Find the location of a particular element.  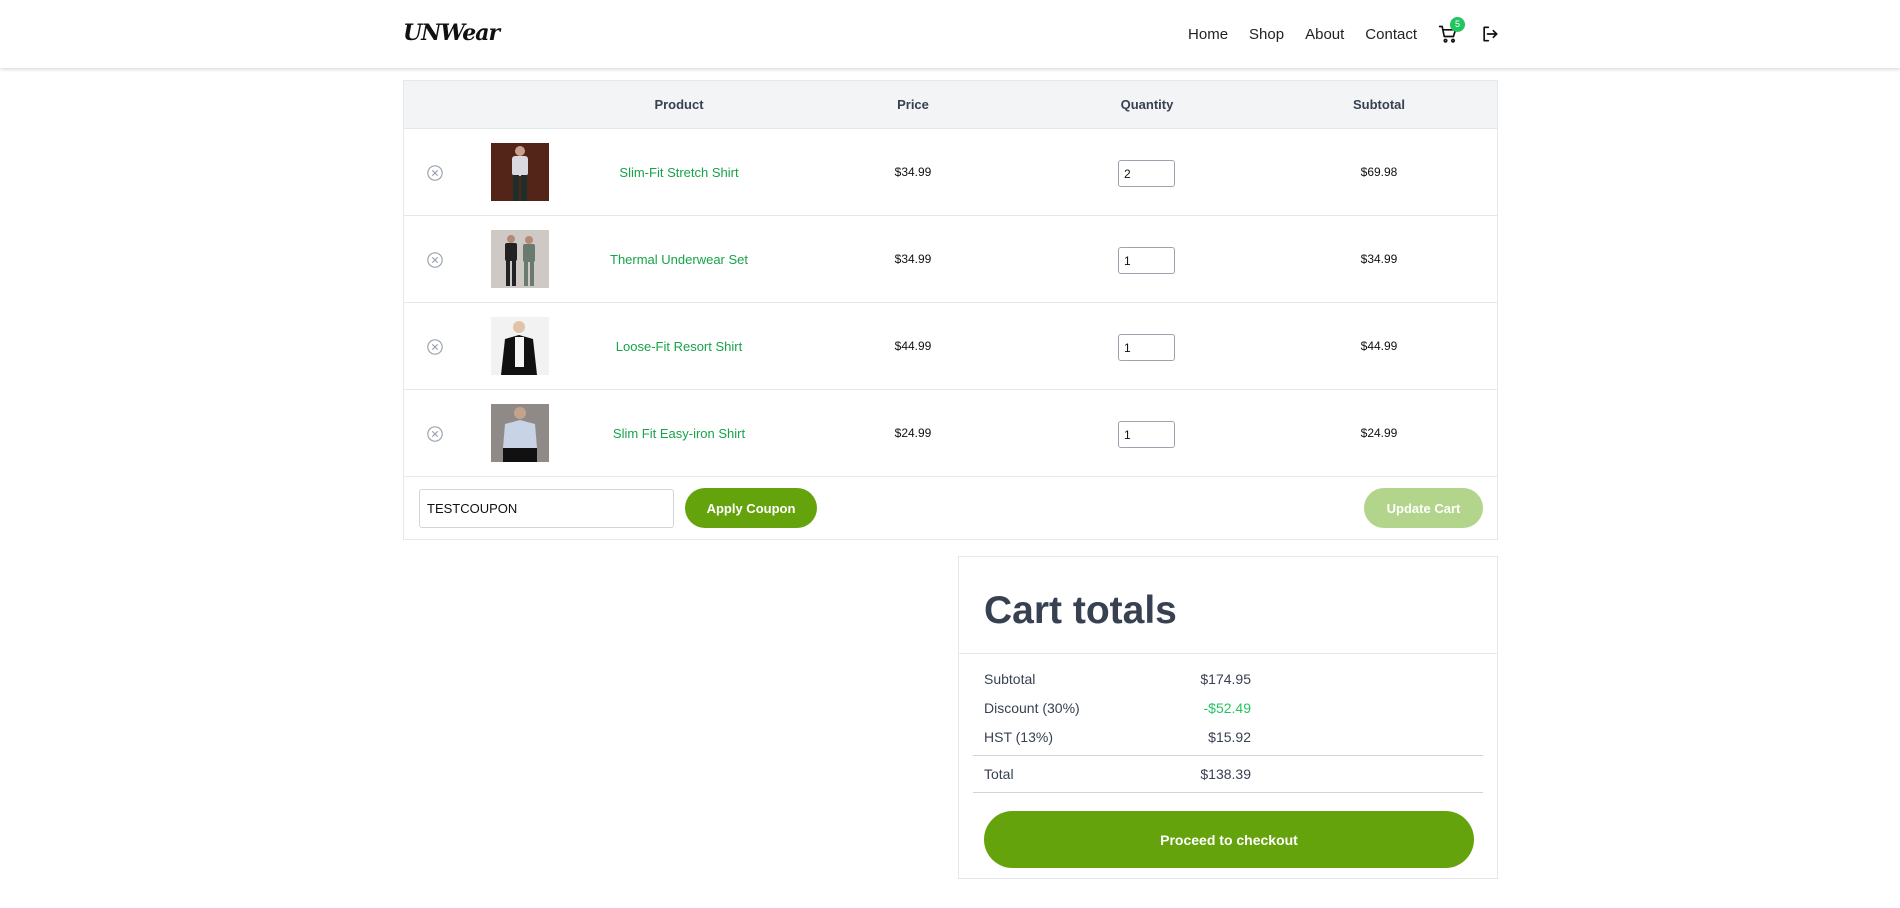

nav-about: About is located at coordinates (1324, 34).